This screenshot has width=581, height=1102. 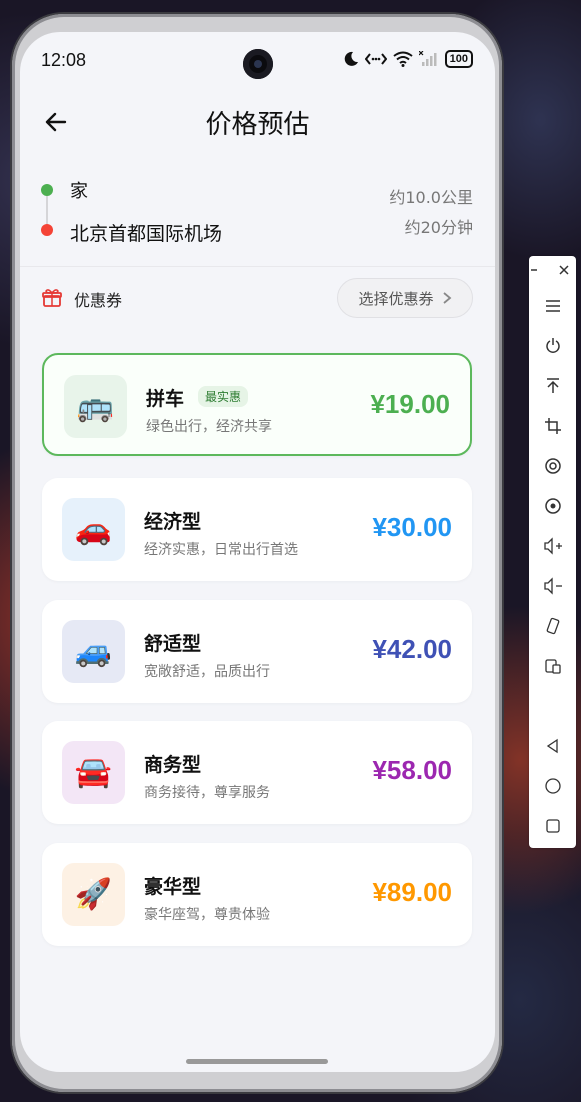 What do you see at coordinates (165, 399) in the screenshot?
I see `ride-name: 拼车` at bounding box center [165, 399].